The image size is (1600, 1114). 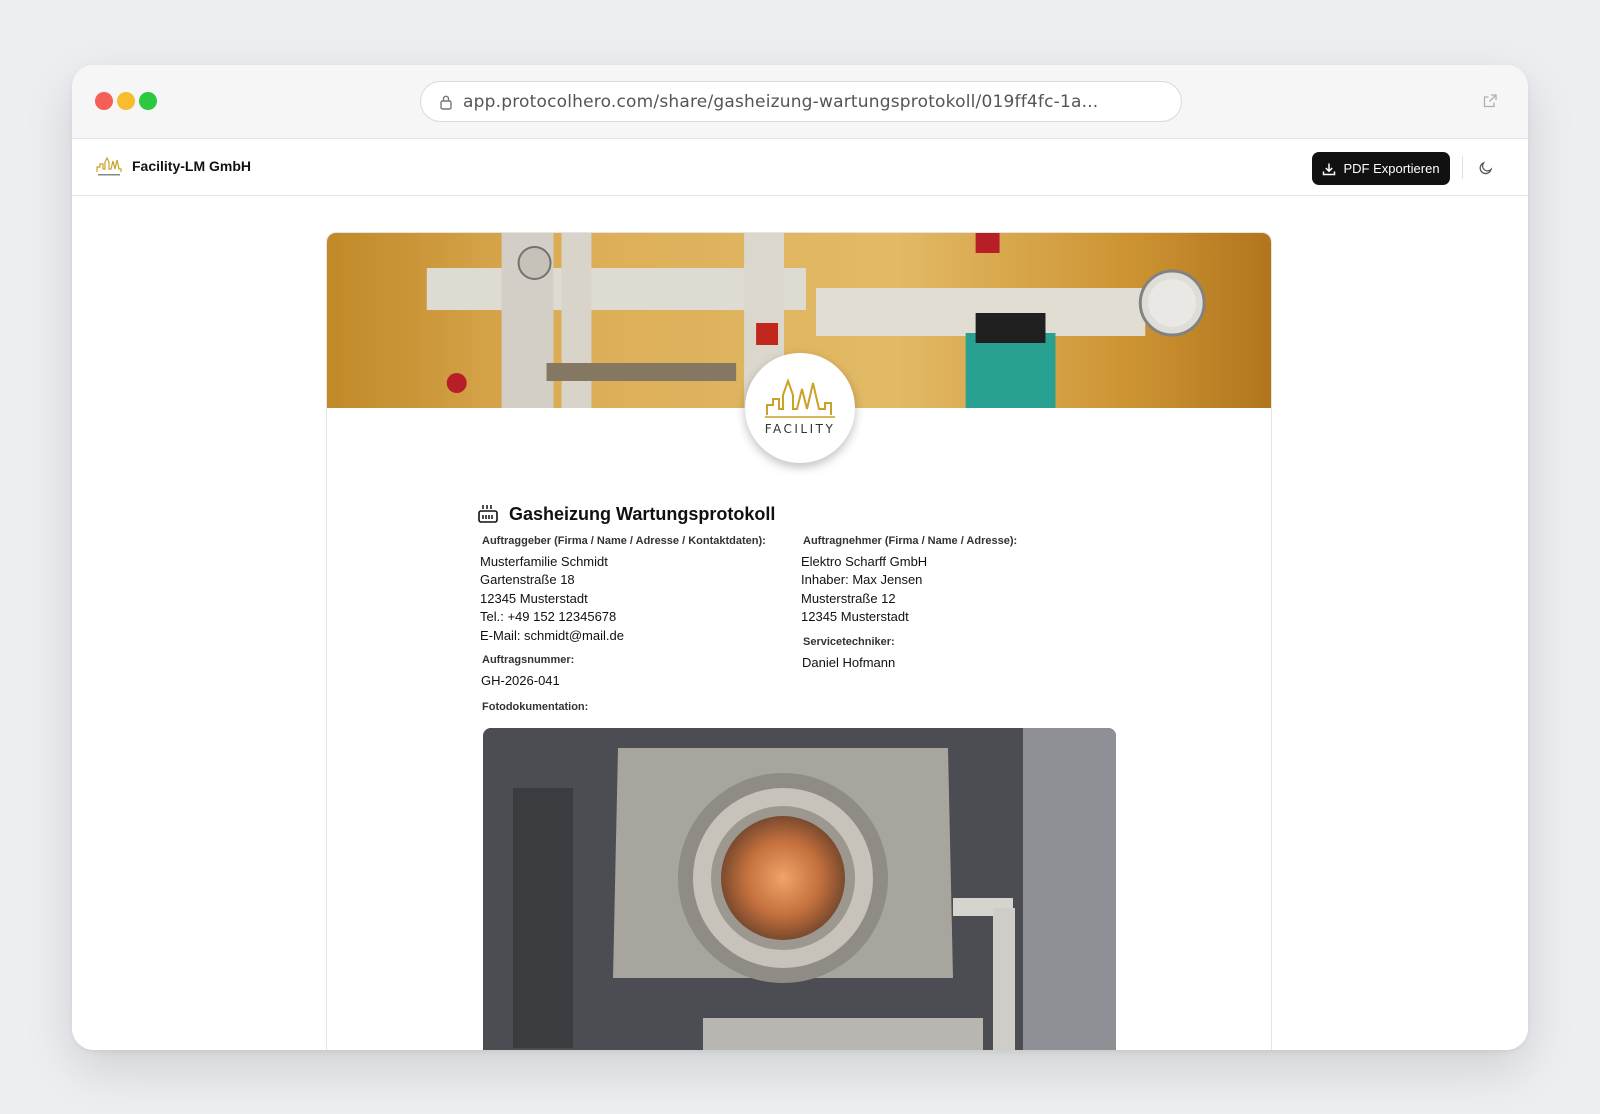 I want to click on contractor-label: Auftragnehmer (Firma / Name / Adresse):, so click(x=910, y=541).